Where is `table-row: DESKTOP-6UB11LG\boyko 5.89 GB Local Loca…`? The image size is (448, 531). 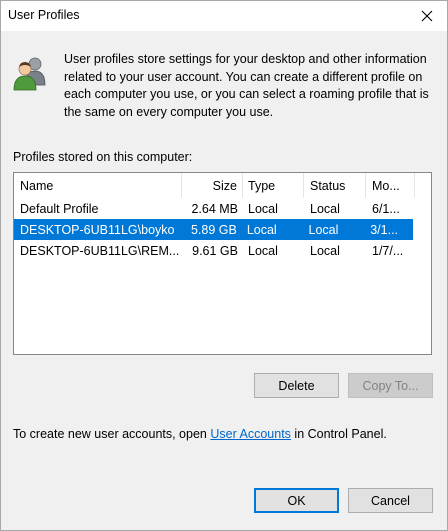 table-row: DESKTOP-6UB11LG\boyko 5.89 GB Local Loca… is located at coordinates (213, 229).